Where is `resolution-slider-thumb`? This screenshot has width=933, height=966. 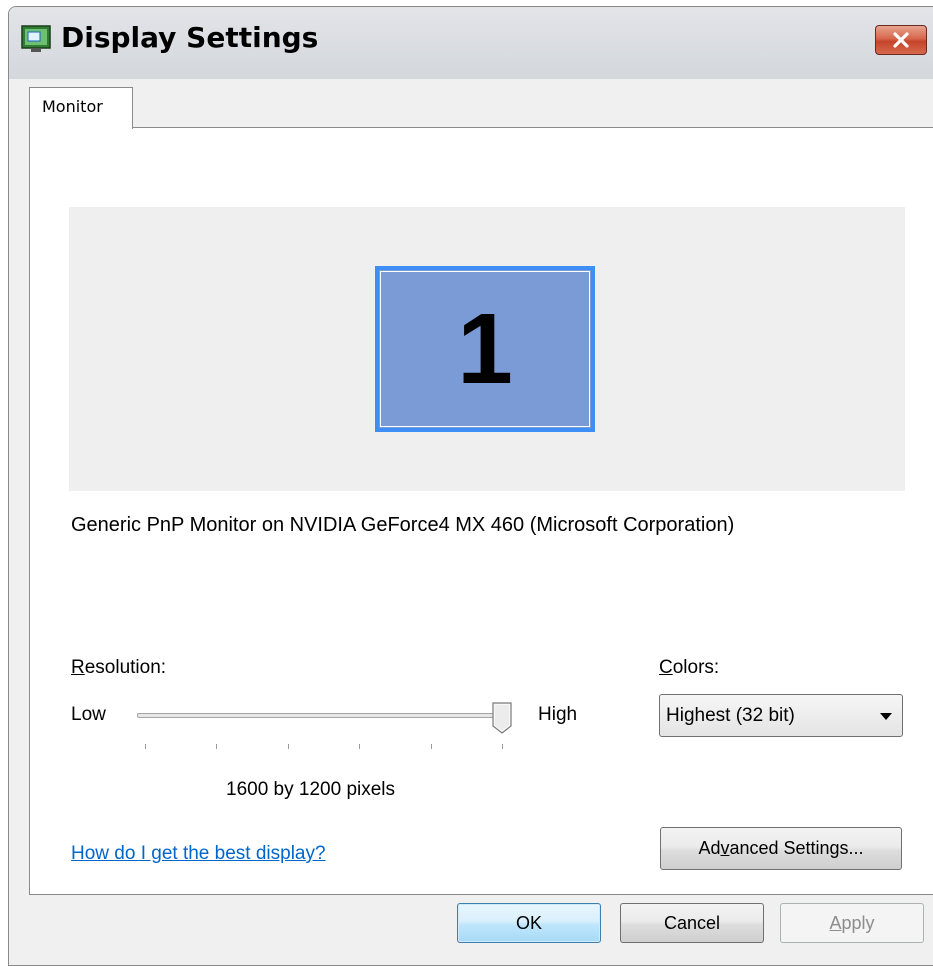
resolution-slider-thumb is located at coordinates (502, 718).